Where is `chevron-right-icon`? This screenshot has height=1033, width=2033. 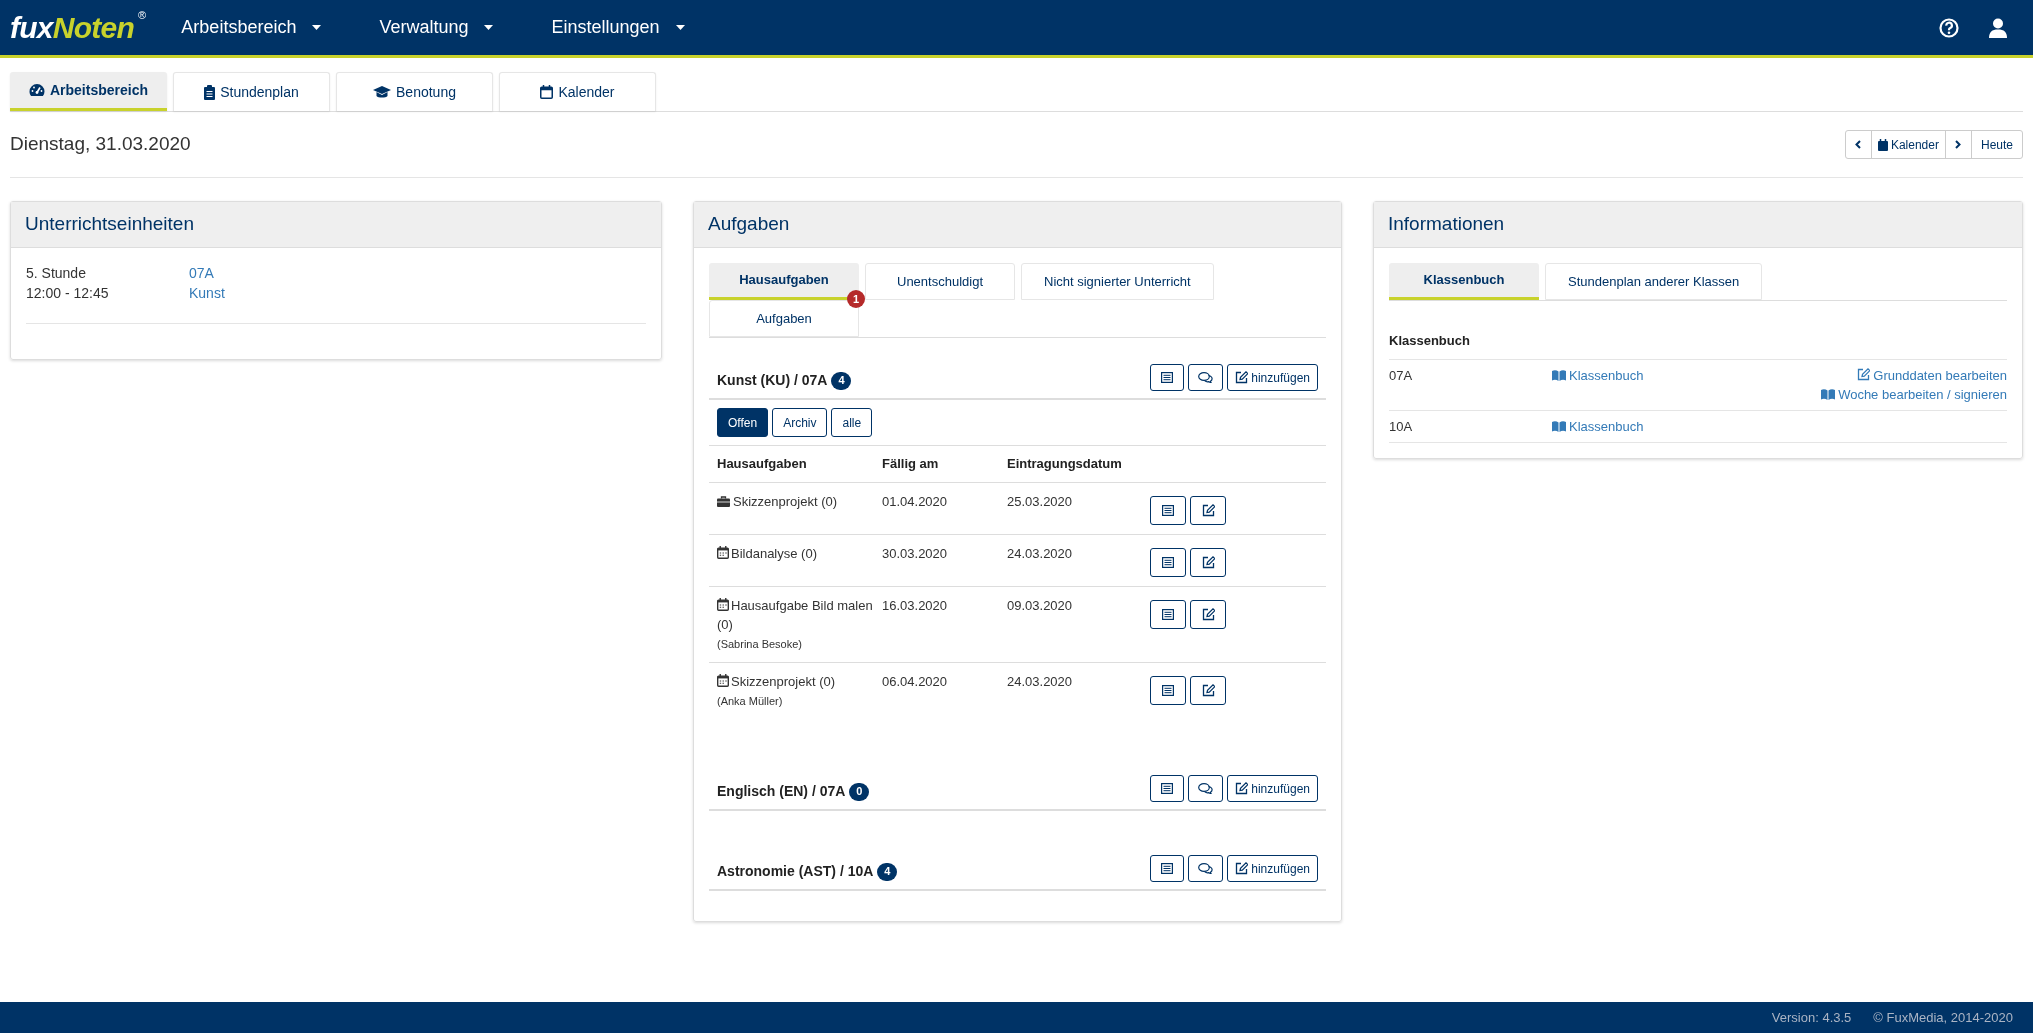
chevron-right-icon is located at coordinates (1958, 144).